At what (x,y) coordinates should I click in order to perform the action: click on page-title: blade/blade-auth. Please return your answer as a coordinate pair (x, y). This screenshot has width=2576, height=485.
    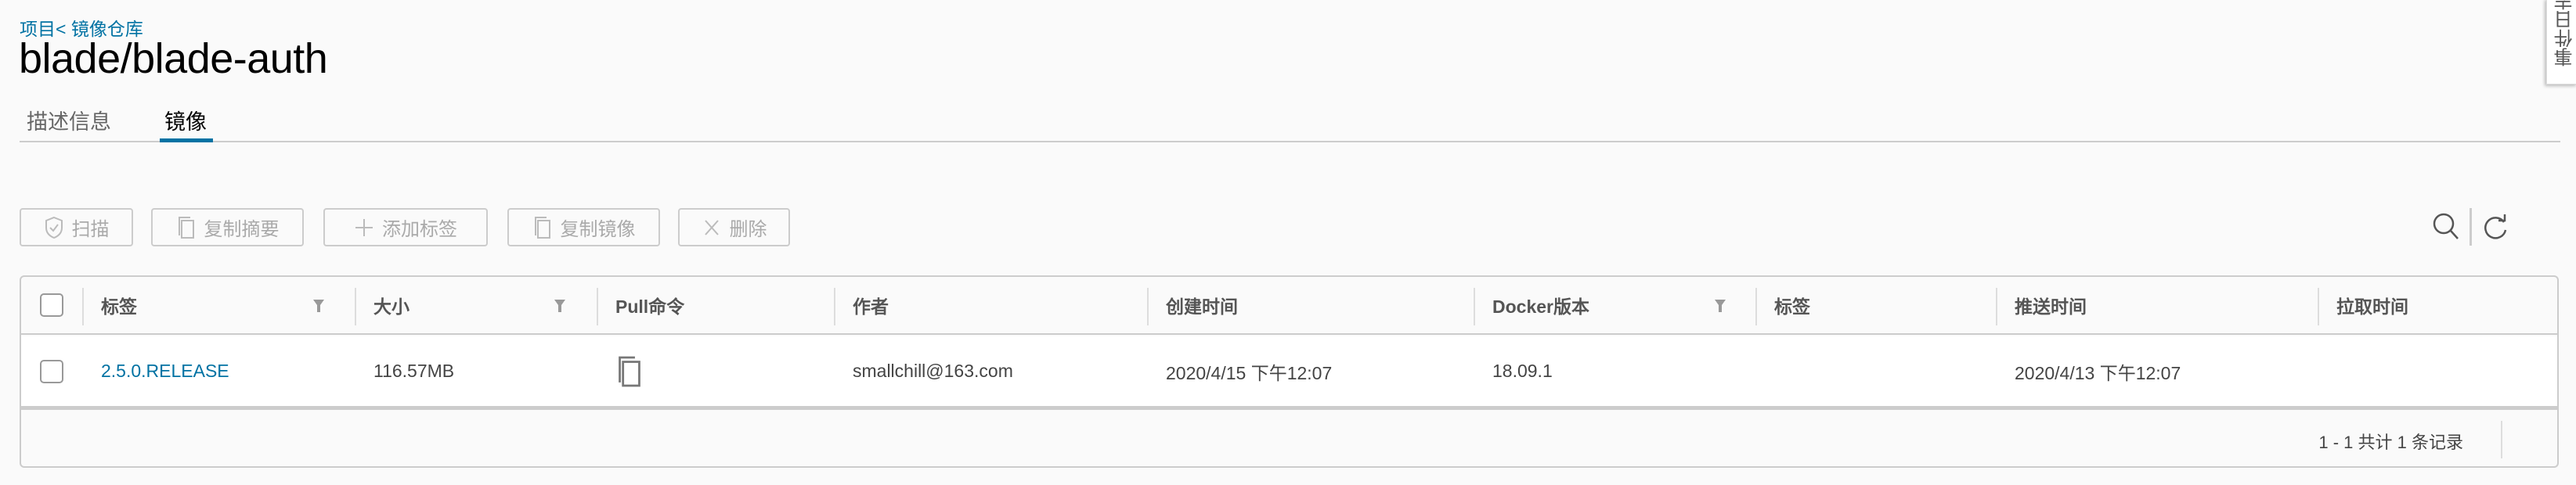
    Looking at the image, I should click on (173, 58).